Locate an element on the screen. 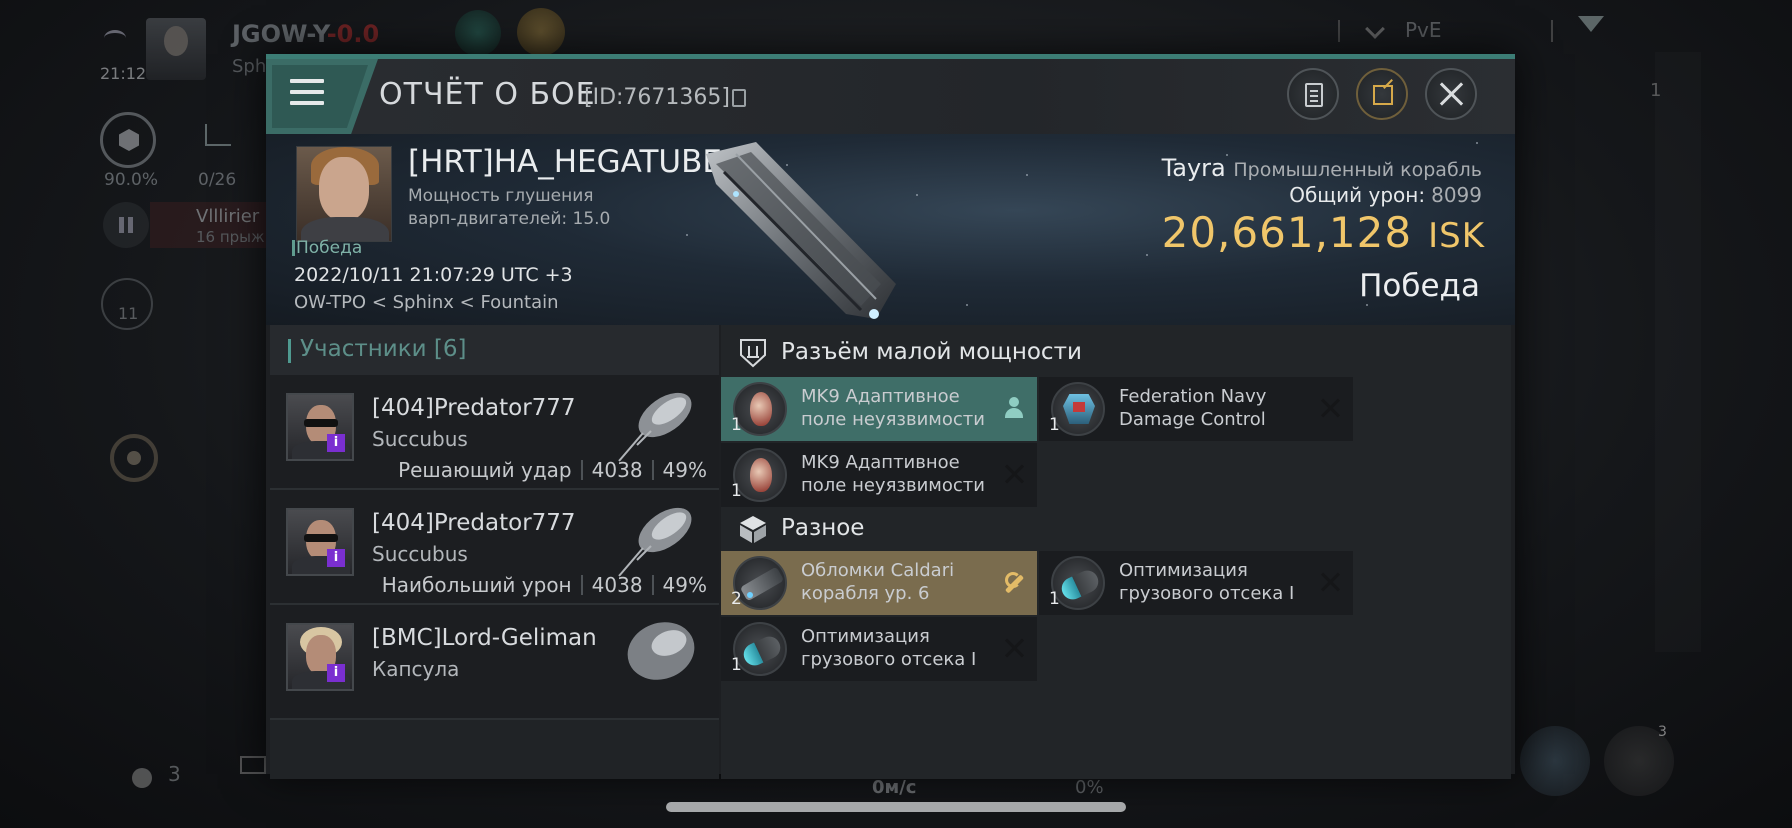 The width and height of the screenshot is (1792, 828). player-avatar is located at coordinates (176, 49).